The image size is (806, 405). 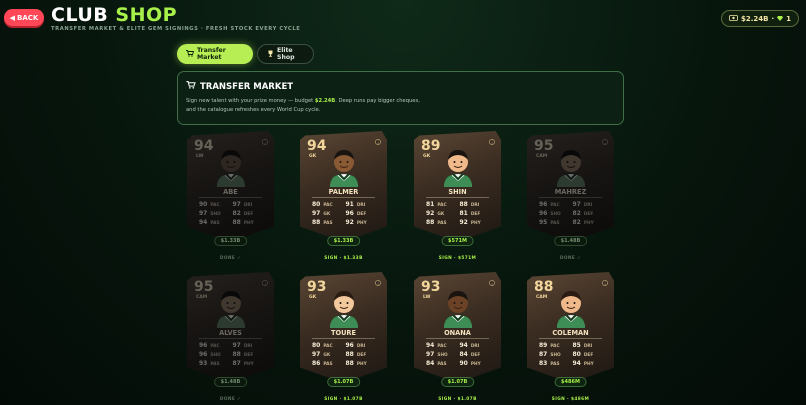 What do you see at coordinates (475, 204) in the screenshot?
I see `stat-dri: 88 DRI` at bounding box center [475, 204].